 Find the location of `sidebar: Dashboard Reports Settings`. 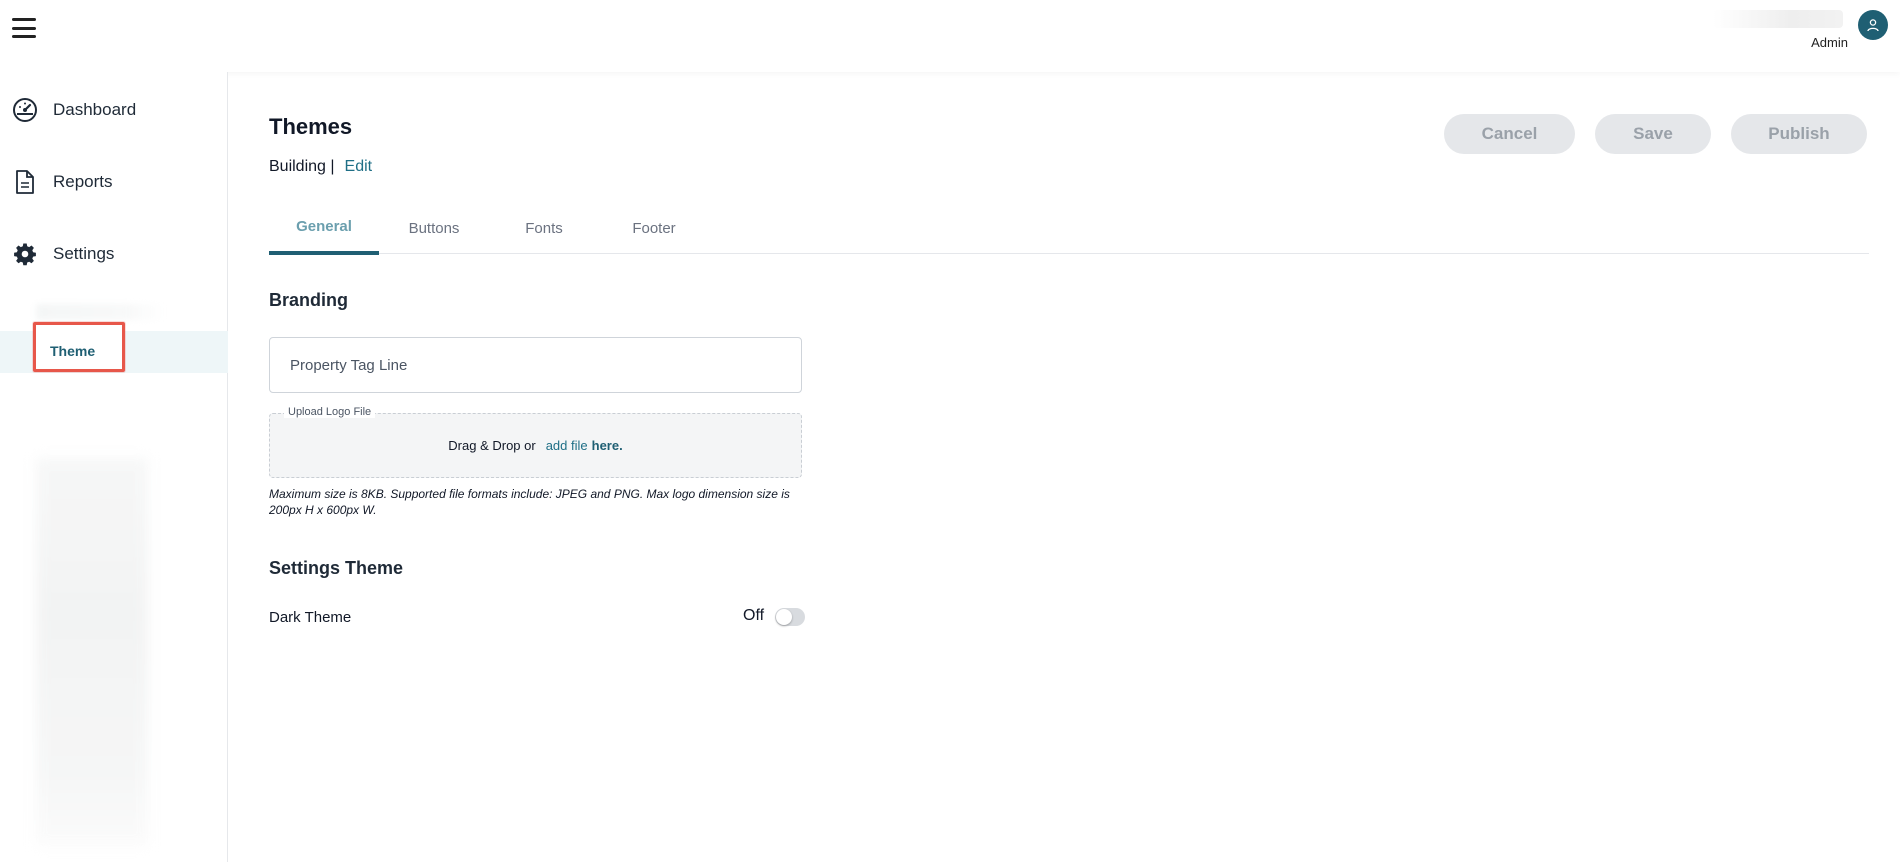

sidebar: Dashboard Reports Settings is located at coordinates (114, 467).